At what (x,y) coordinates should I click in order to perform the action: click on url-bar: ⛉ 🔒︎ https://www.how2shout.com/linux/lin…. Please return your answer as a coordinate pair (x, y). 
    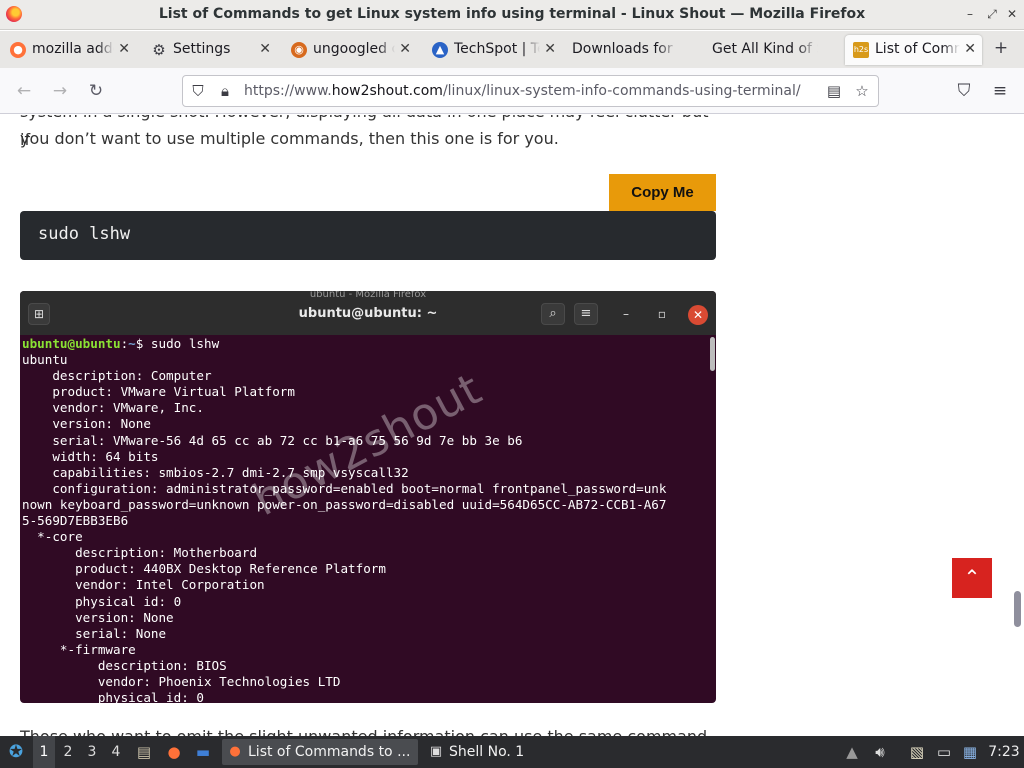
    Looking at the image, I should click on (530, 91).